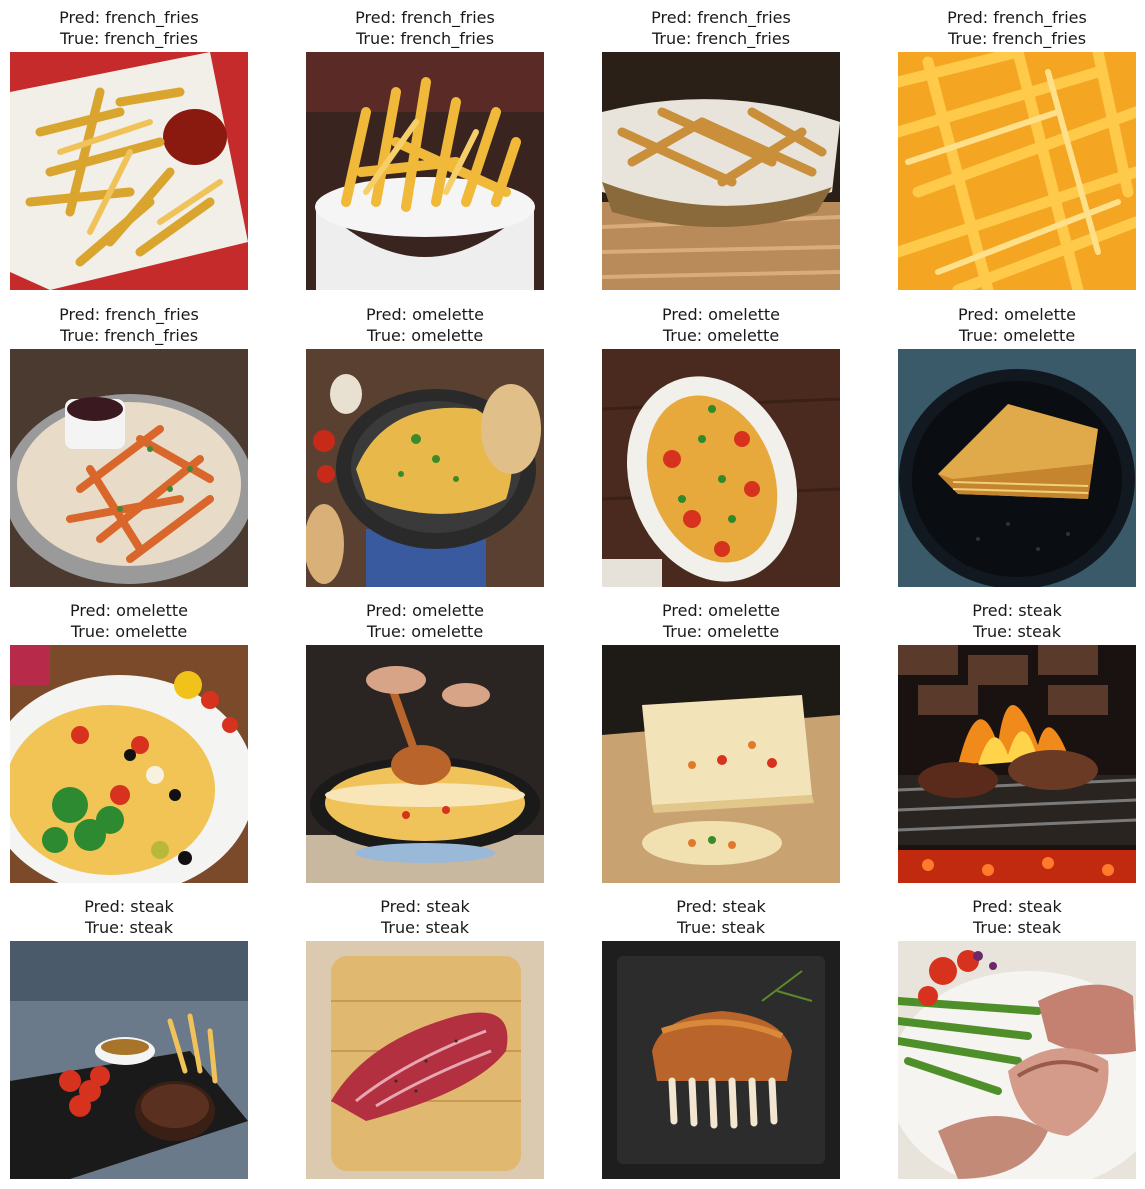  I want to click on rolled-omelette-on-board-photo, so click(721, 764).